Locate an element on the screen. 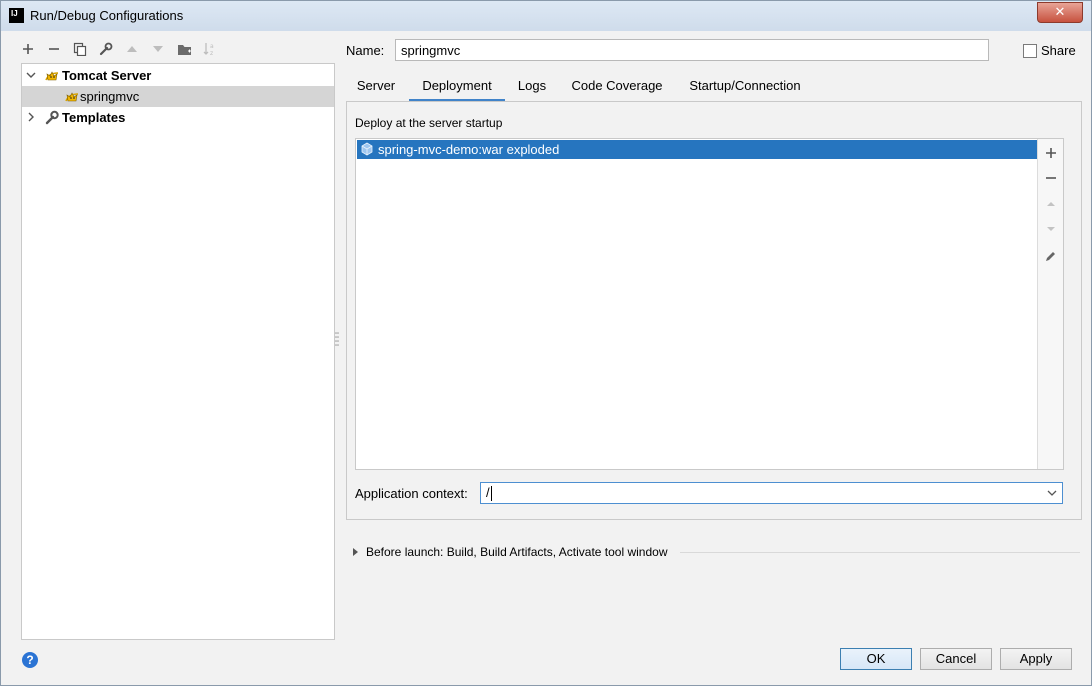  share-checkbox-box is located at coordinates (1030, 50).